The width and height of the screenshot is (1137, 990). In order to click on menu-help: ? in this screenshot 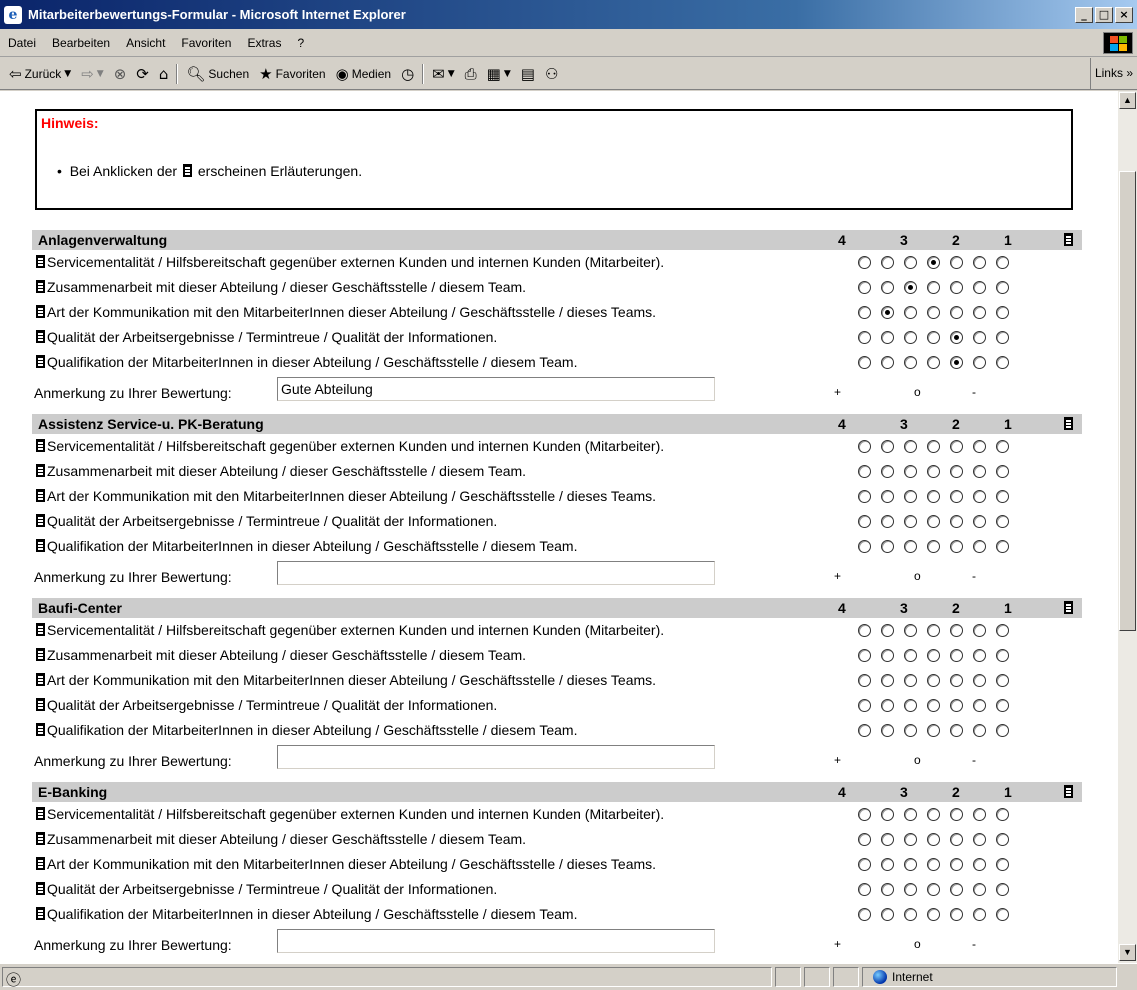, I will do `click(300, 43)`.